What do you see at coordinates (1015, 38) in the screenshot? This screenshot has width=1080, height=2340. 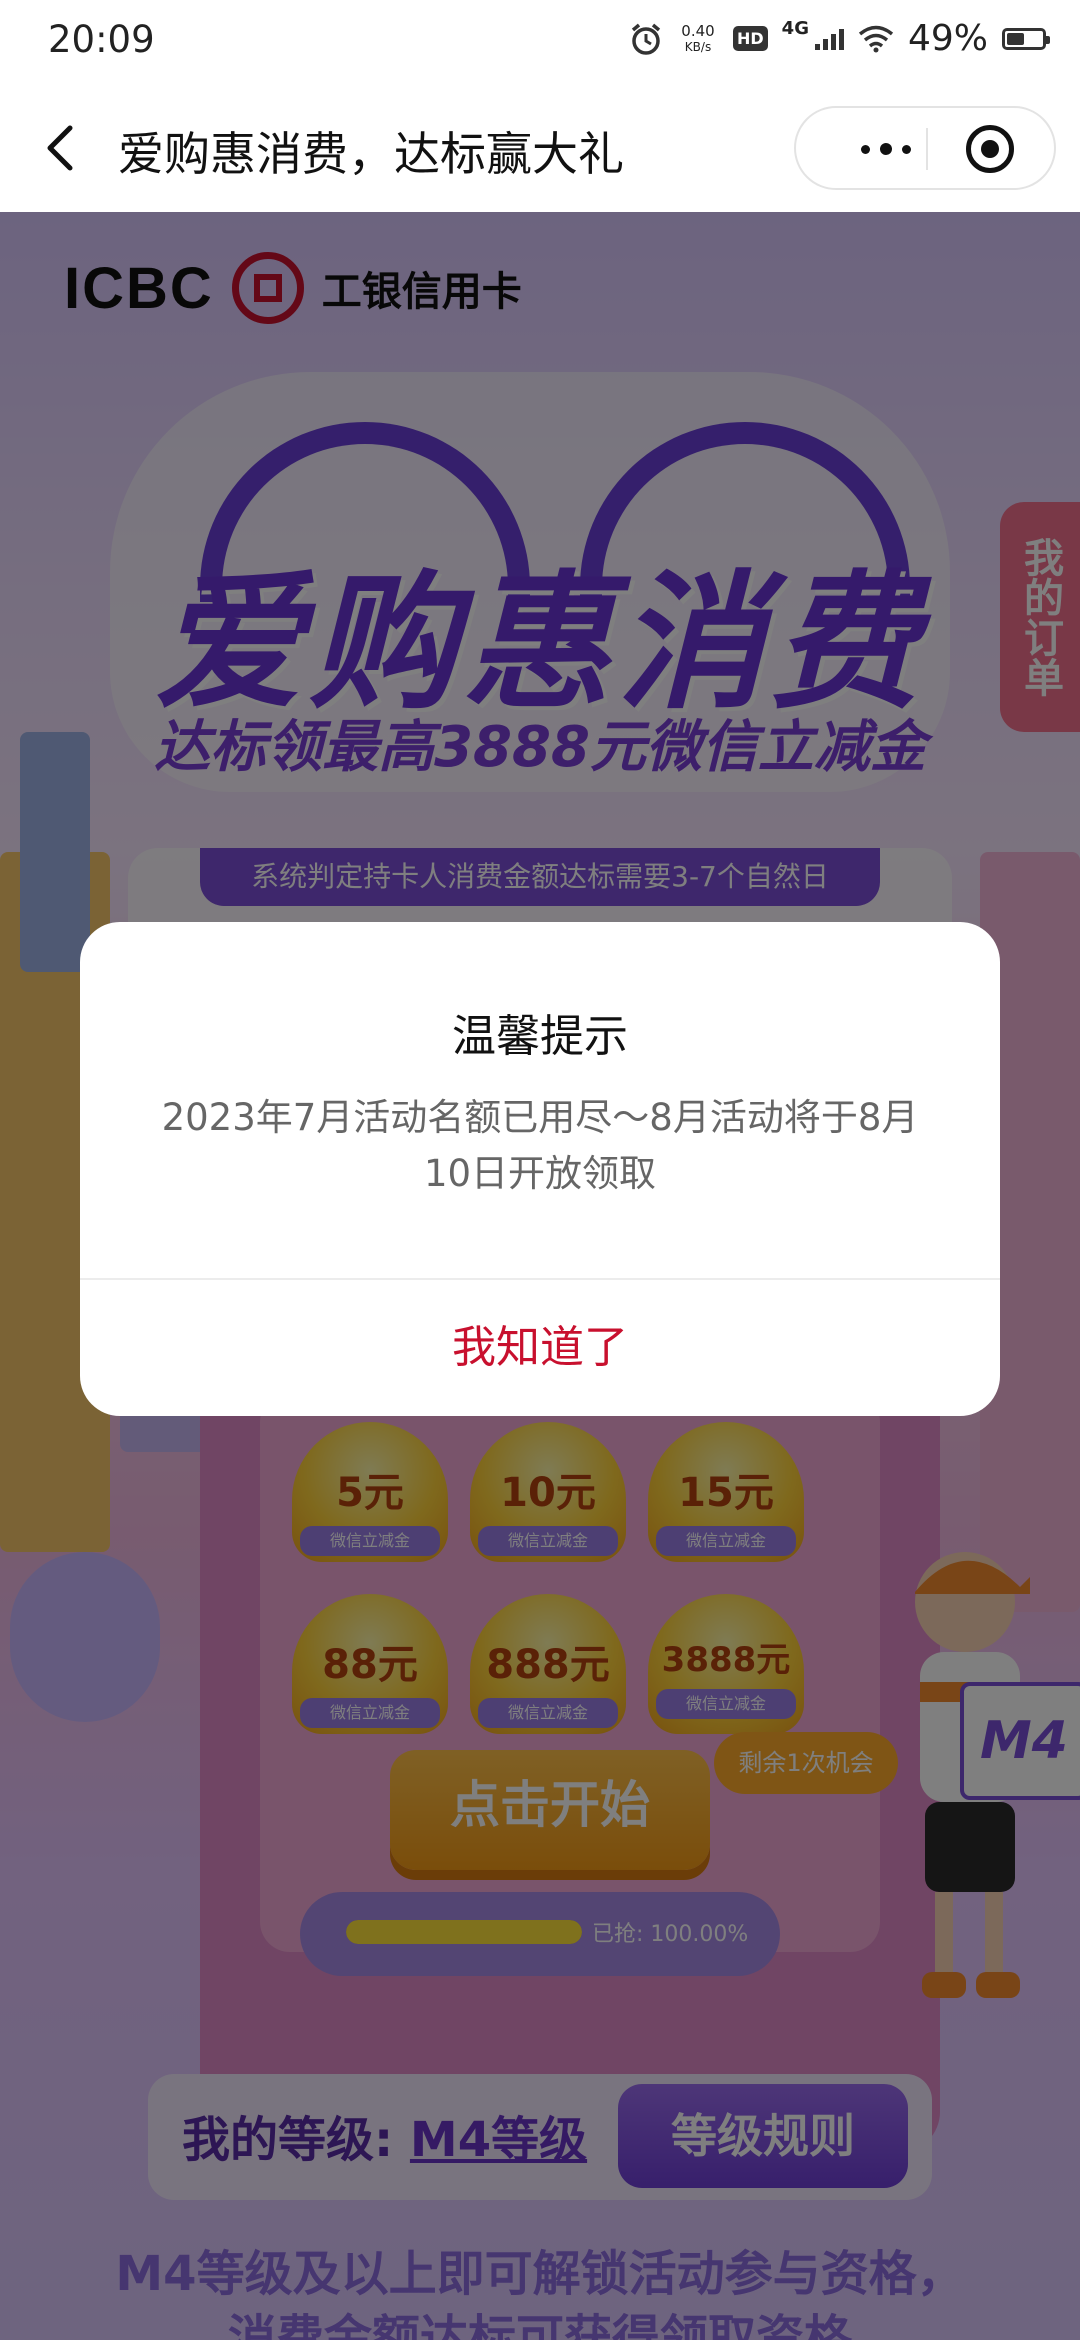 I see `battery-fill` at bounding box center [1015, 38].